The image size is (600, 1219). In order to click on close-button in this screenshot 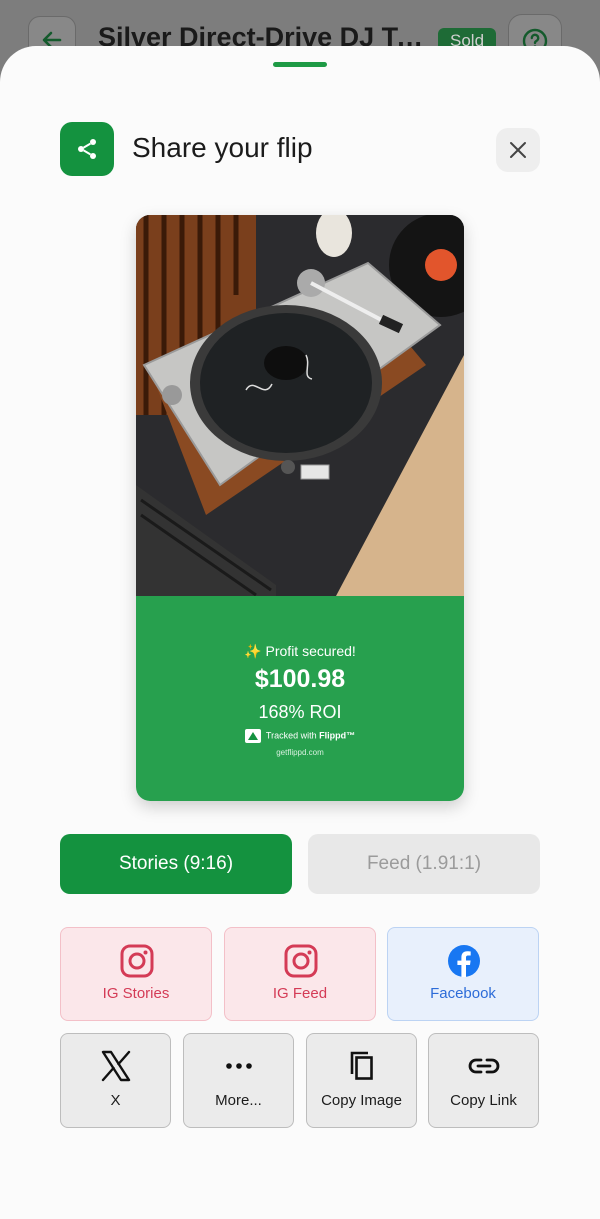, I will do `click(518, 150)`.